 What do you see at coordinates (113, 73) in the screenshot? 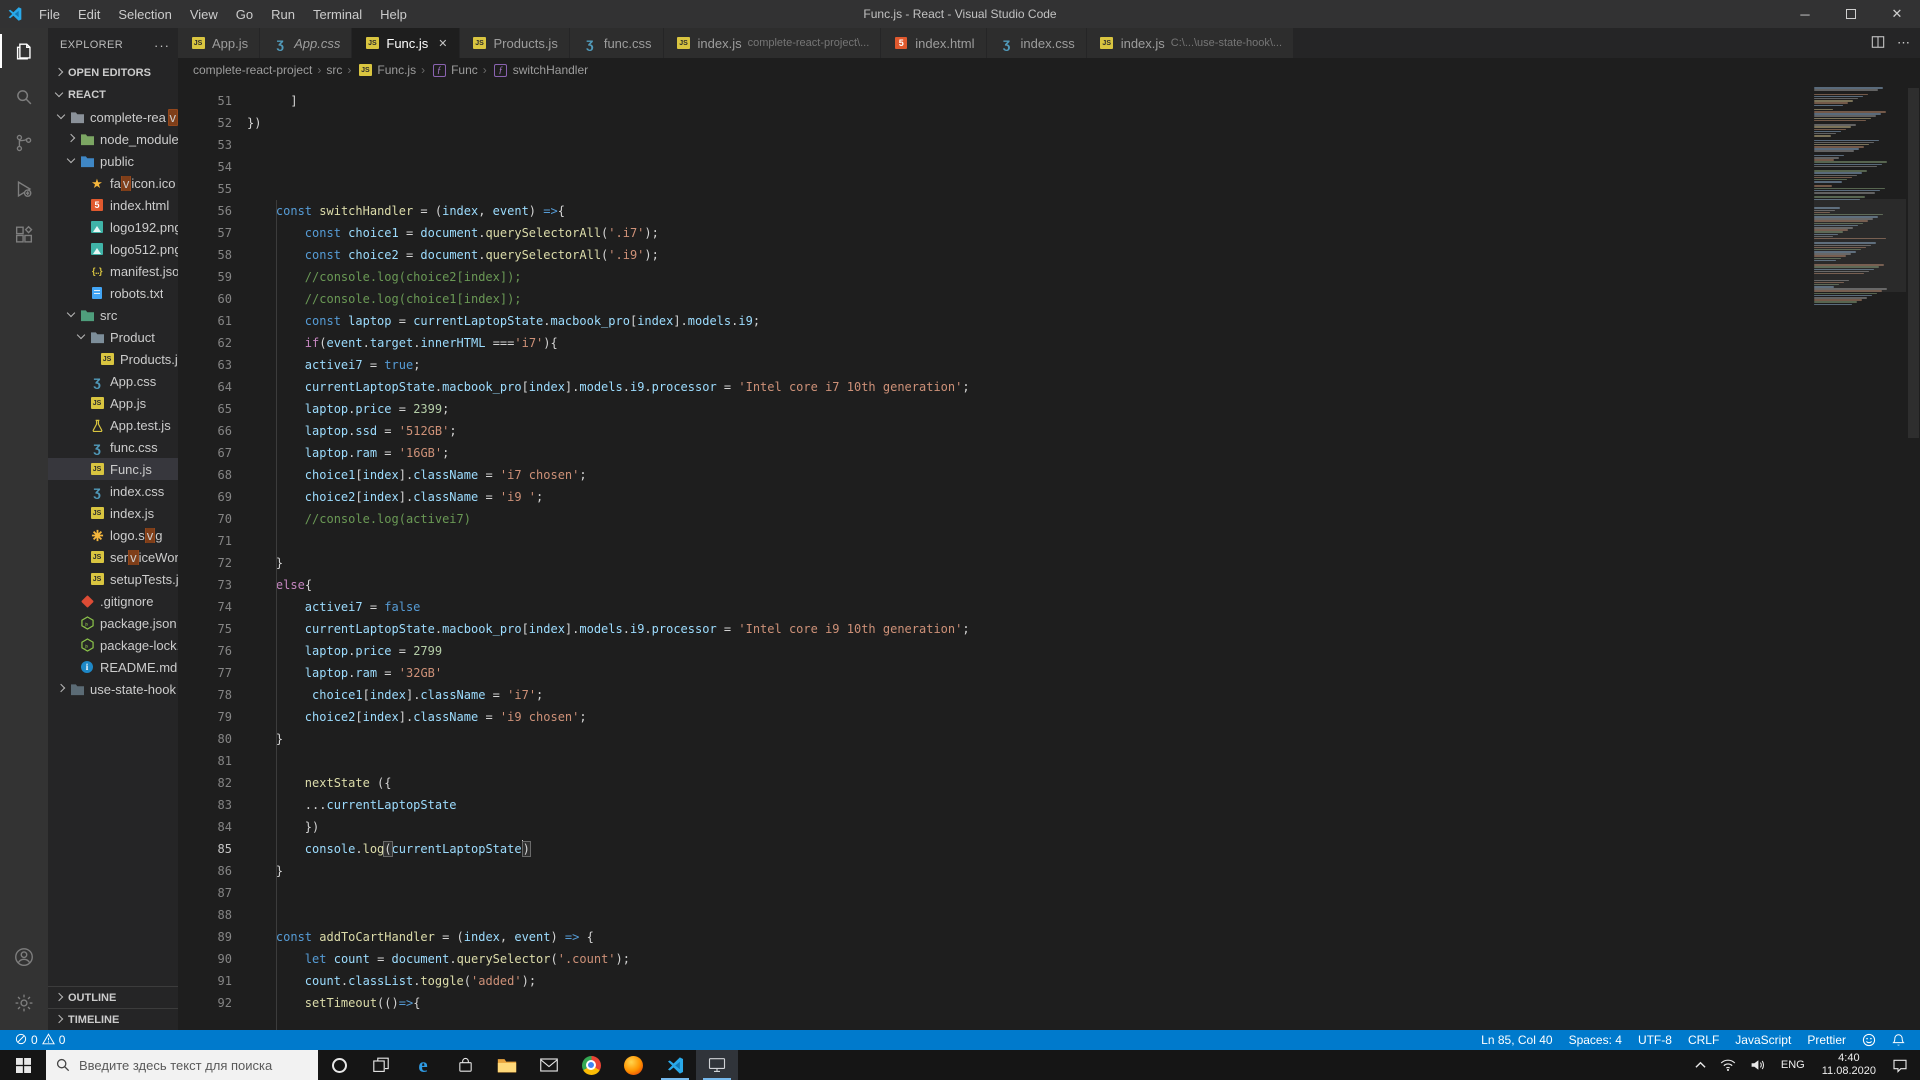
I see `section-open-editors: OPEN EDITORS` at bounding box center [113, 73].